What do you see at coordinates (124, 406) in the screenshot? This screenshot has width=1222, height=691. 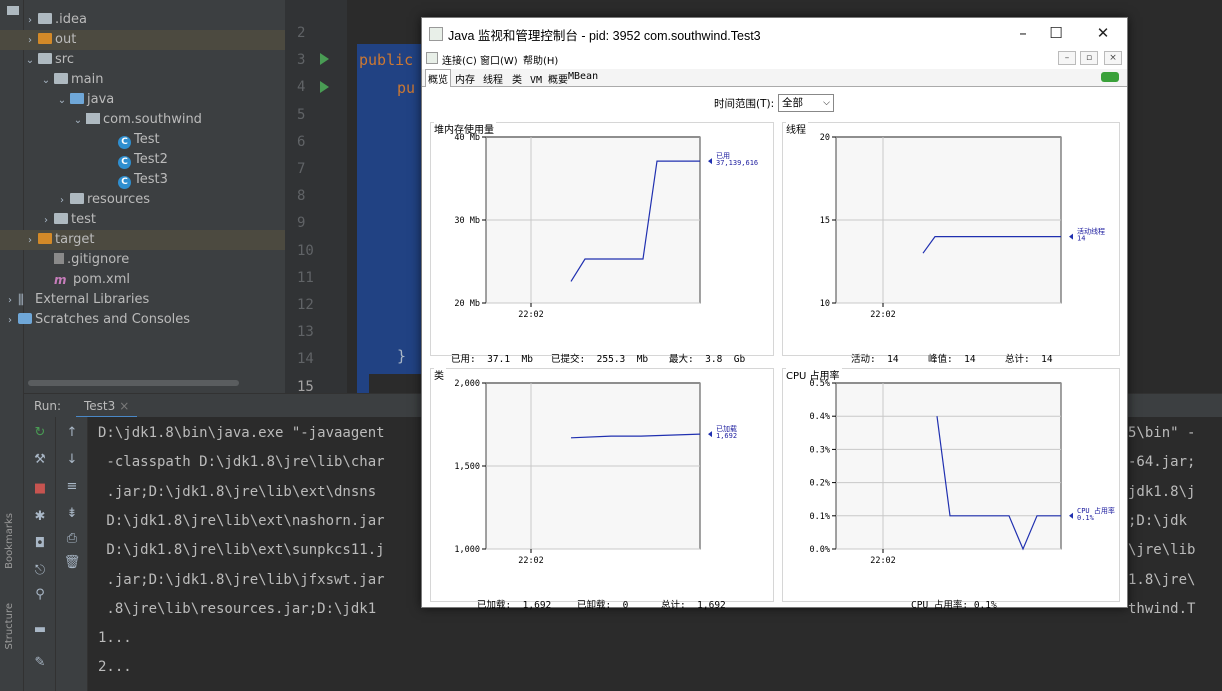 I see `close-icon: ×` at bounding box center [124, 406].